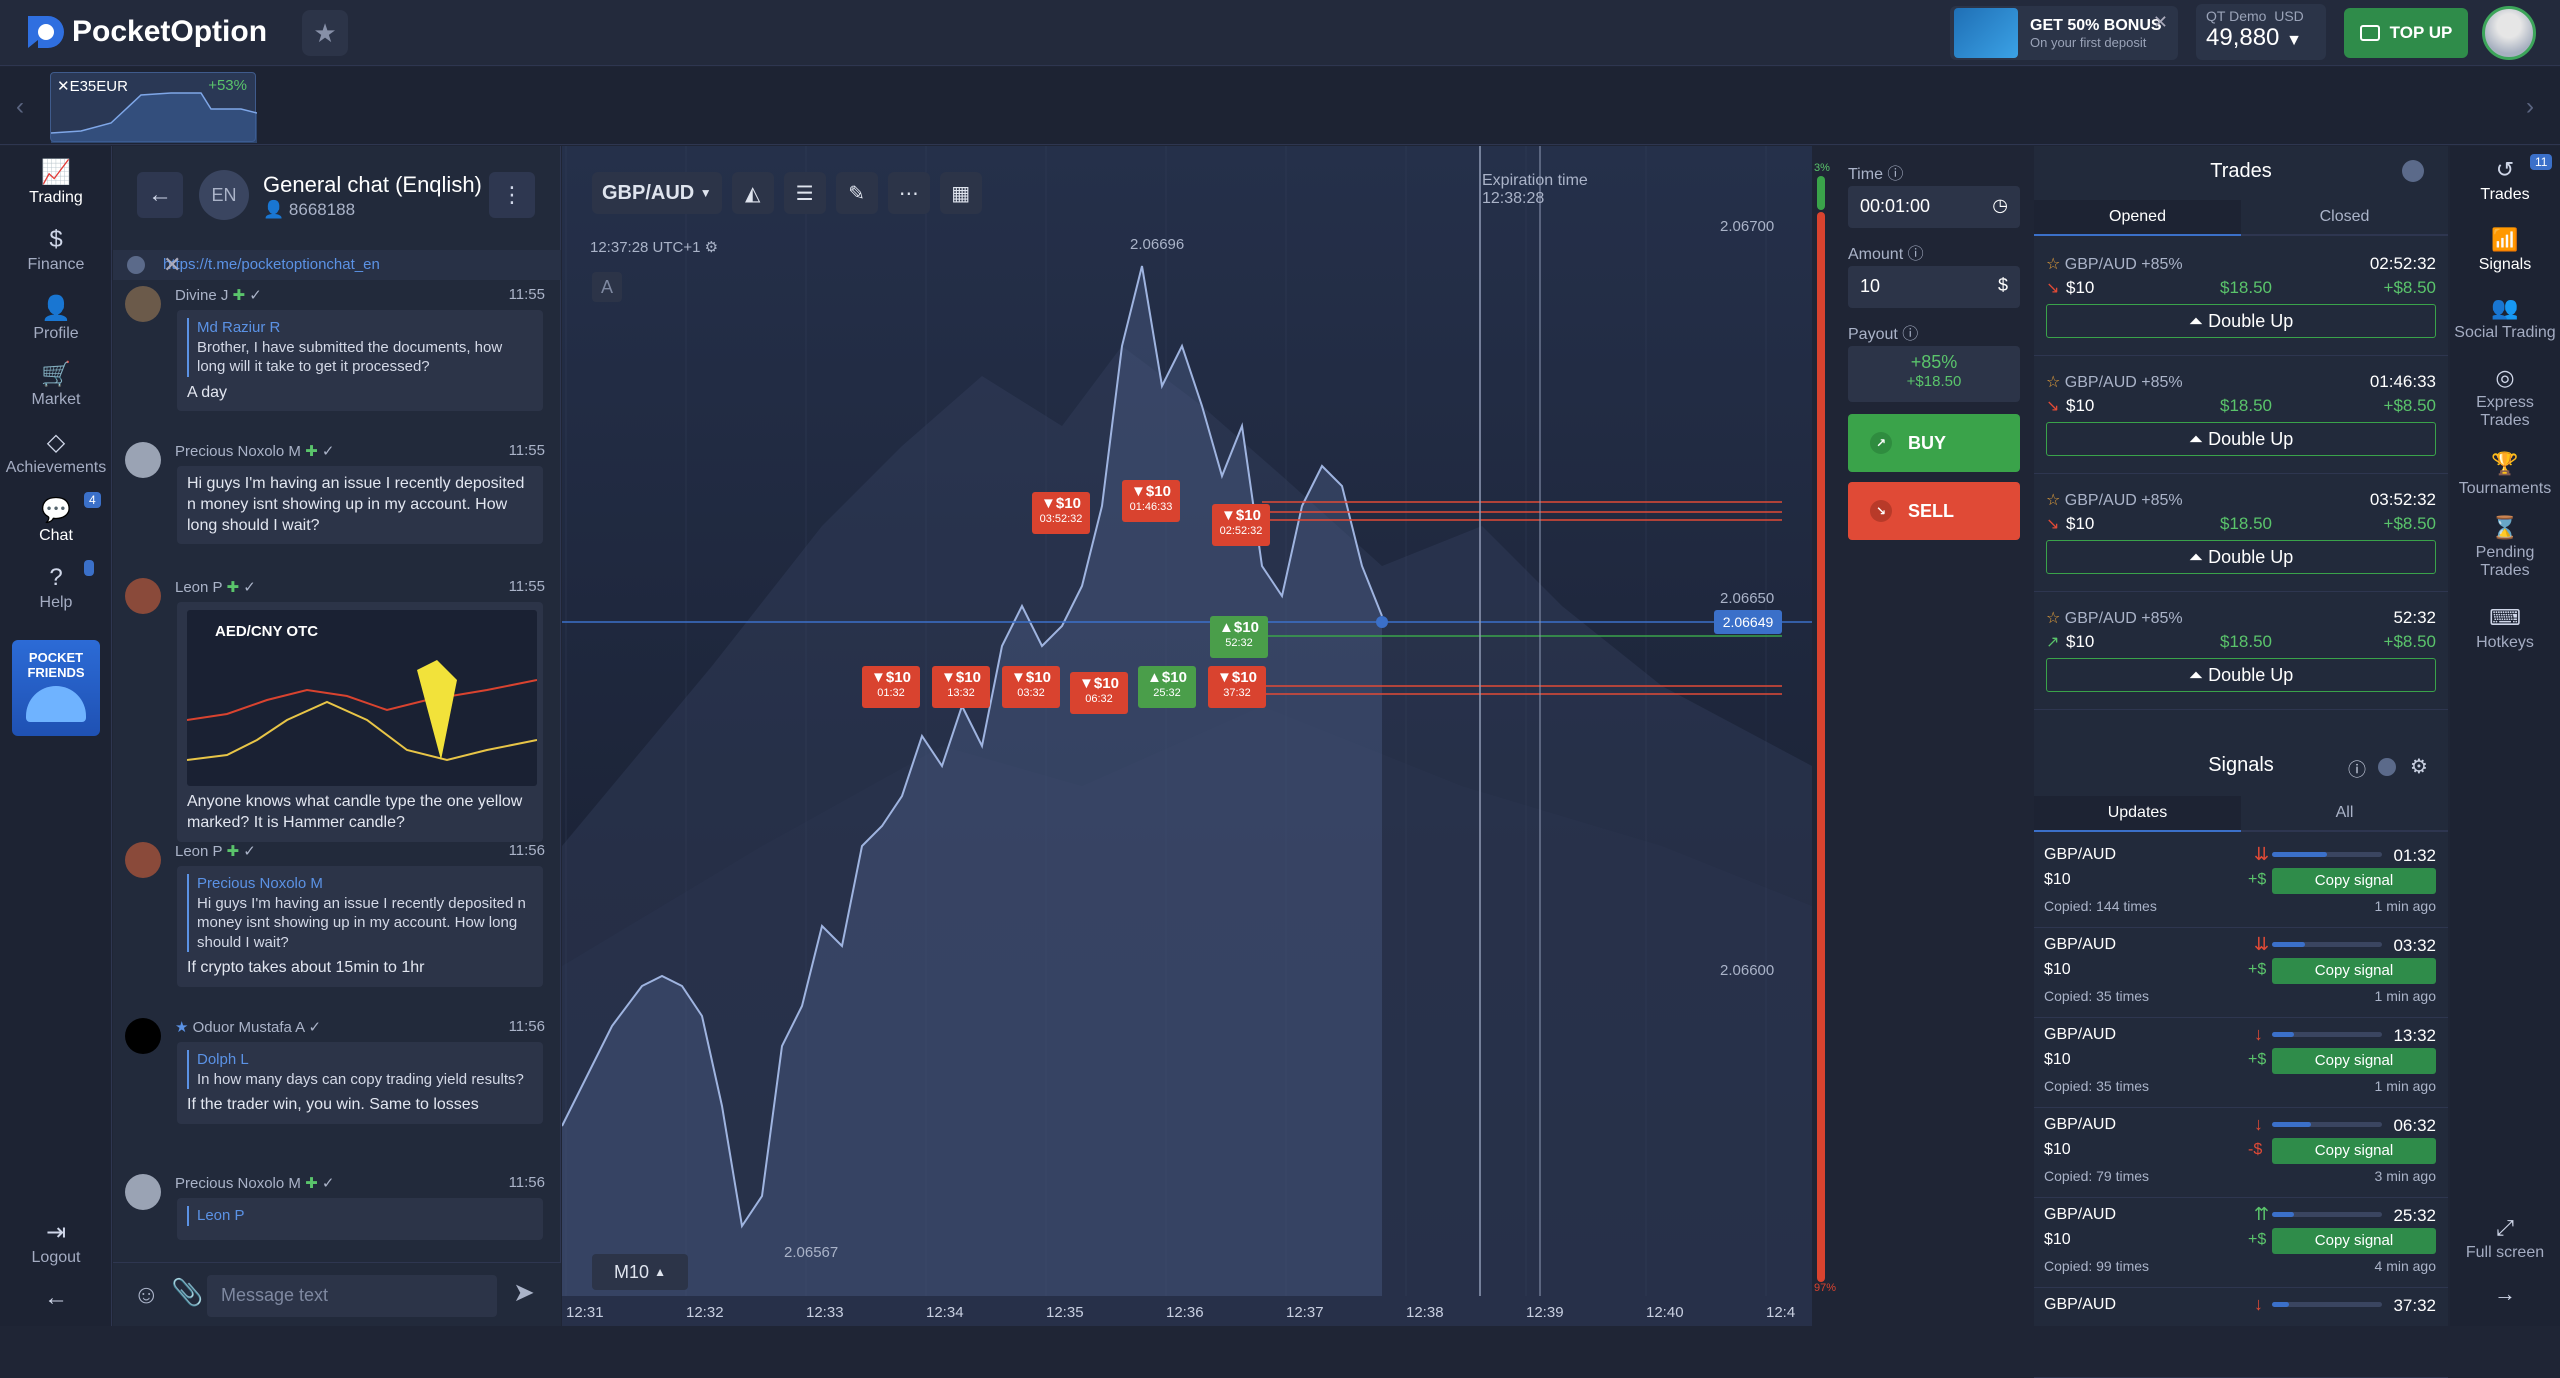 Image resolution: width=2560 pixels, height=1378 pixels. Describe the element at coordinates (1821, 747) in the screenshot. I see `sentiment-down` at that location.